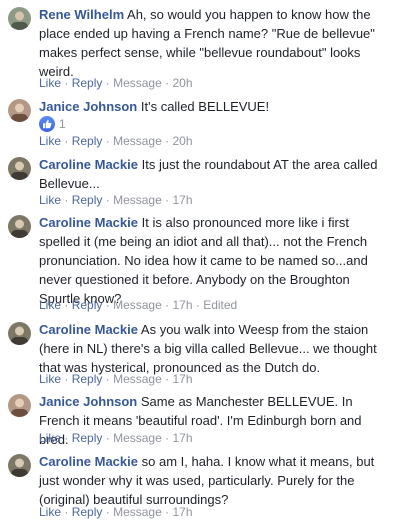 The height and width of the screenshot is (526, 400). I want to click on thumbs-up-icon, so click(47, 124).